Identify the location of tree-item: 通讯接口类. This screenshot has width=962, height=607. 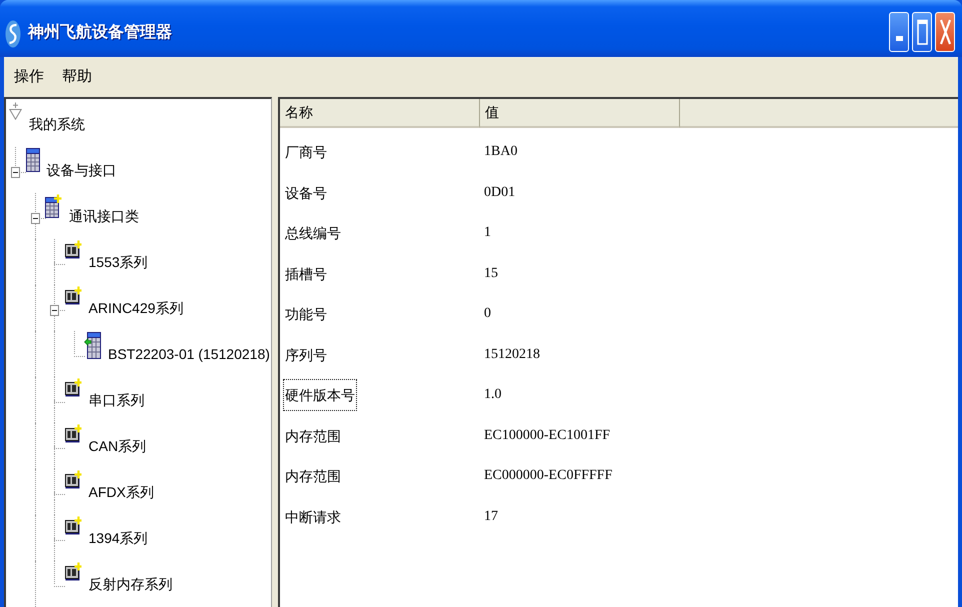
(104, 216).